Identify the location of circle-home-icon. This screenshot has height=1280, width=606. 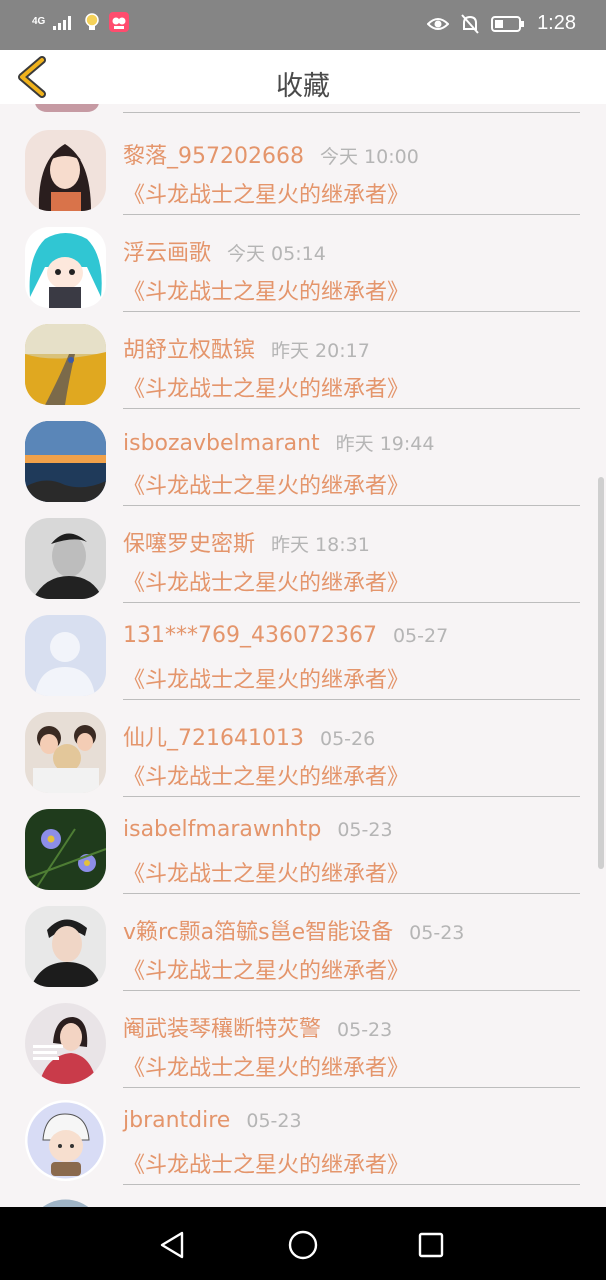
(303, 1245).